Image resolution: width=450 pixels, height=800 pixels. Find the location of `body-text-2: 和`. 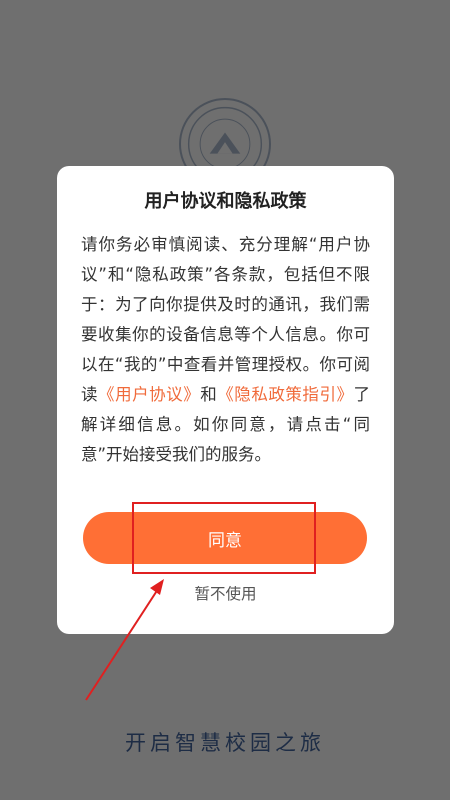

body-text-2: 和 is located at coordinates (209, 394).